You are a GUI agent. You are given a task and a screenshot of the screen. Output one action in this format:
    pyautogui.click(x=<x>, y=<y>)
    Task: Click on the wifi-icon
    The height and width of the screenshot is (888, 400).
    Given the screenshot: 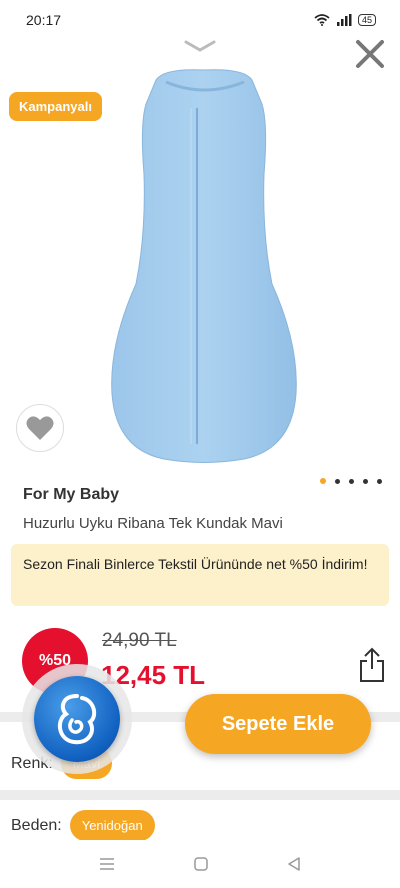 What is the action you would take?
    pyautogui.click(x=322, y=20)
    